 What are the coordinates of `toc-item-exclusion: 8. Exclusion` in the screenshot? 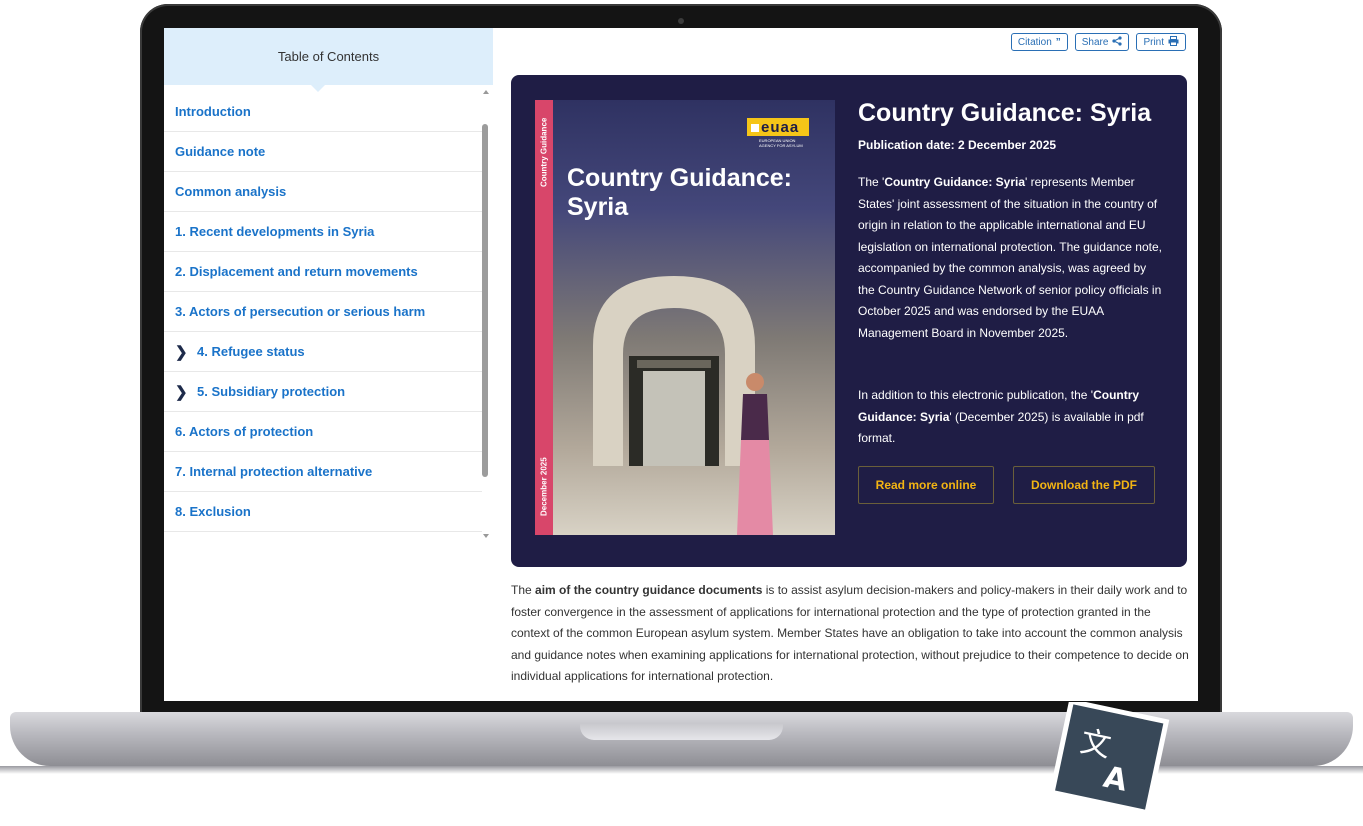 It's located at (323, 512).